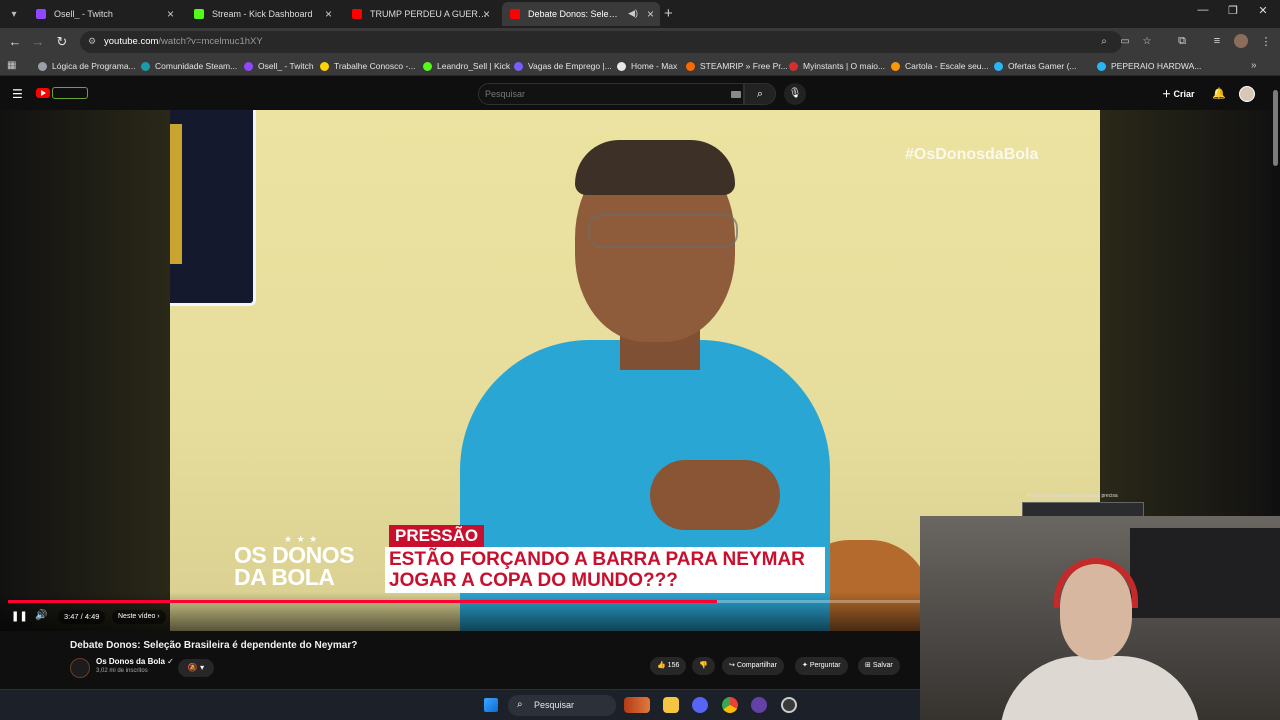 The image size is (1280, 720). Describe the element at coordinates (70, 93) in the screenshot. I see `youtube-doodle-logo` at that location.